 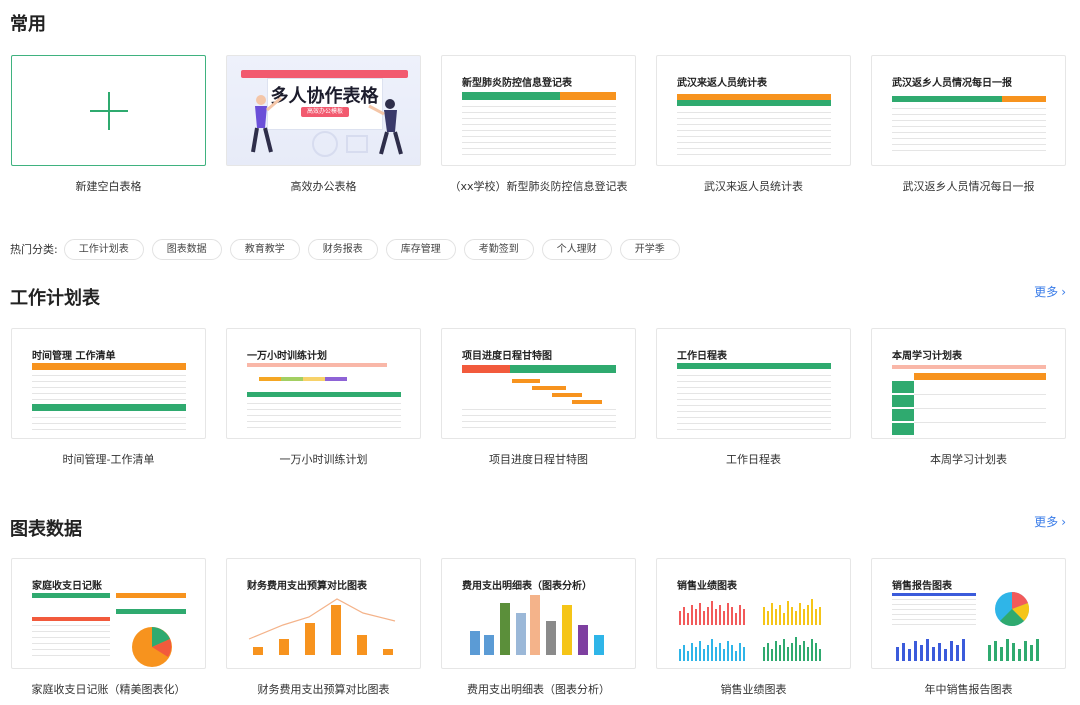 I want to click on card-label: 武汉来返人员统计表, so click(x=753, y=186).